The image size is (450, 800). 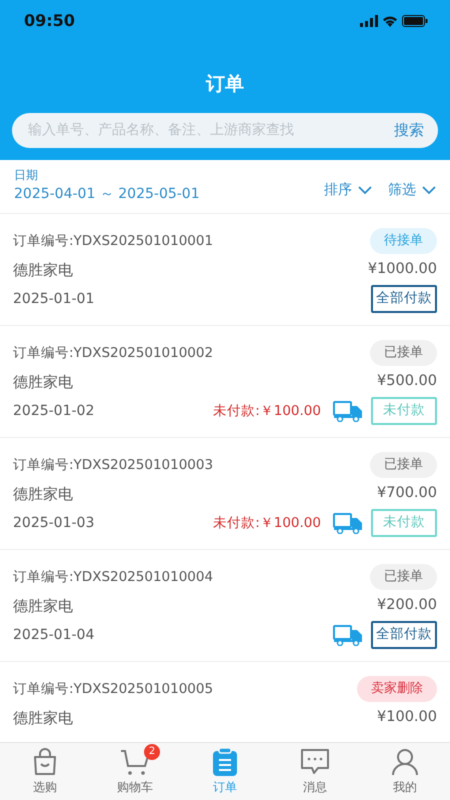 I want to click on clipboard-icon, so click(x=225, y=762).